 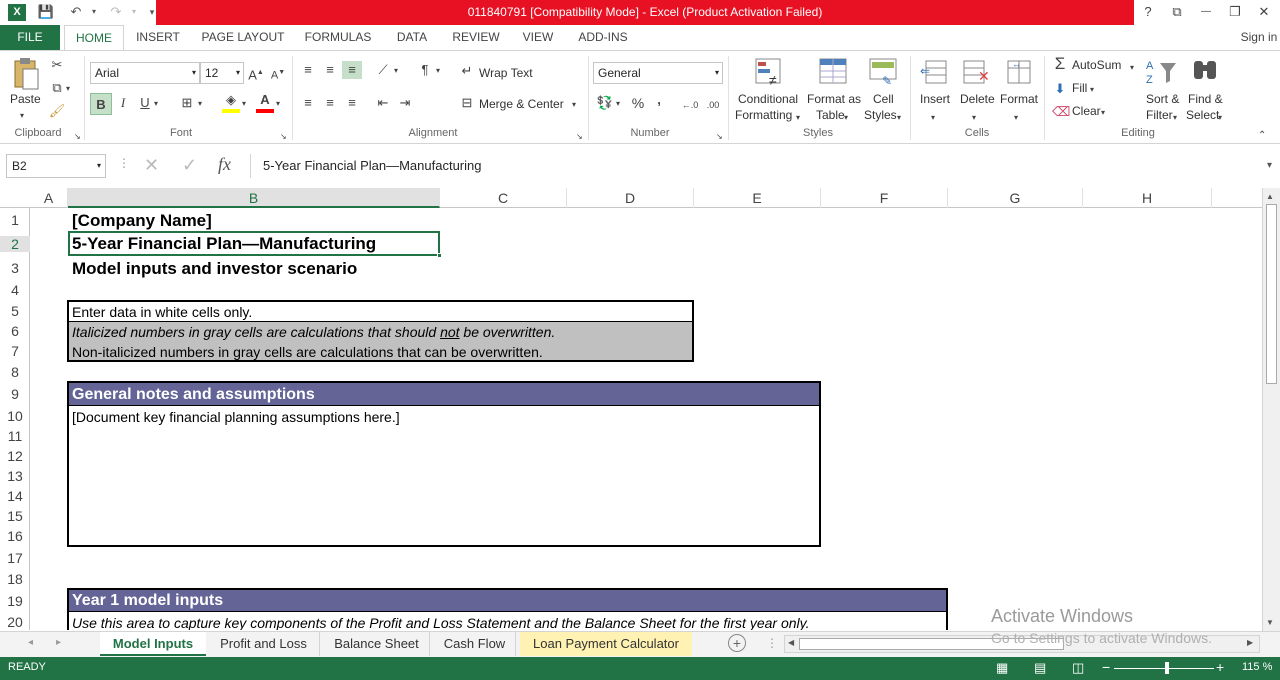 I want to click on vertical-scroll-thumb, so click(x=1271, y=294).